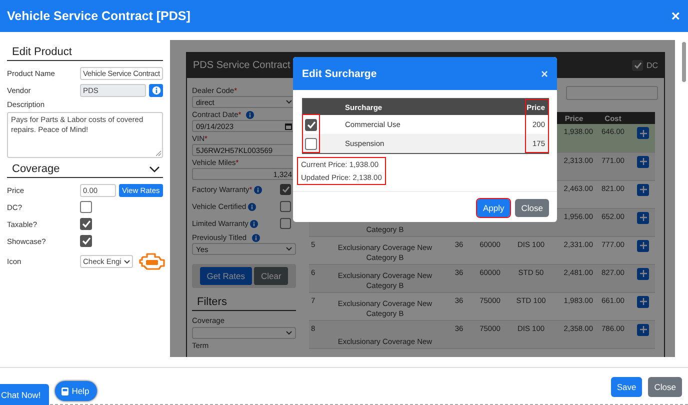 The height and width of the screenshot is (405, 688). Describe the element at coordinates (154, 169) in the screenshot. I see `chevron-icon` at that location.